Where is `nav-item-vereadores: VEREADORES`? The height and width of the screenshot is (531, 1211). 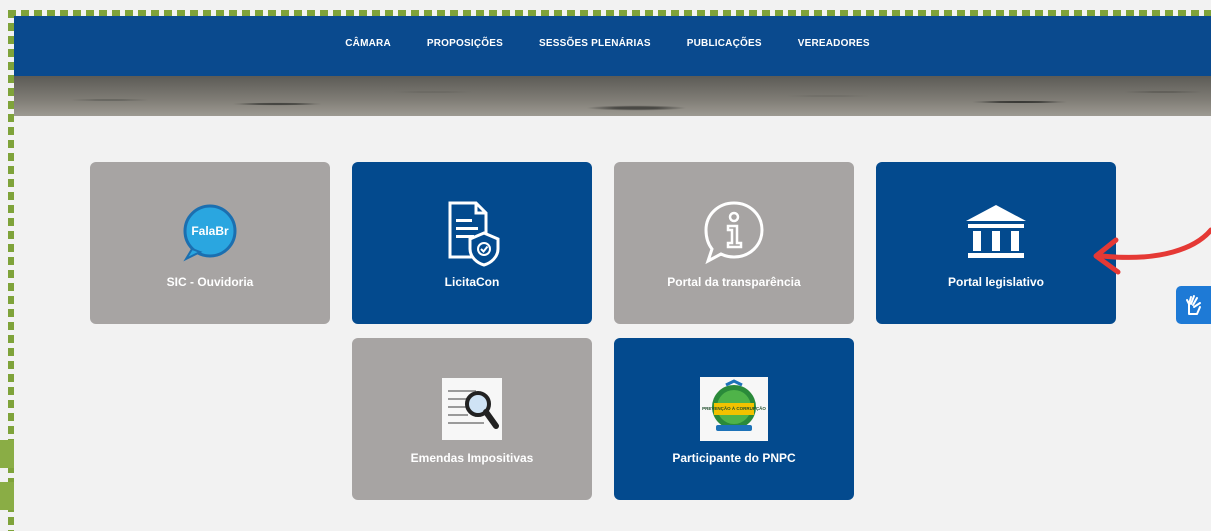 nav-item-vereadores: VEREADORES is located at coordinates (834, 43).